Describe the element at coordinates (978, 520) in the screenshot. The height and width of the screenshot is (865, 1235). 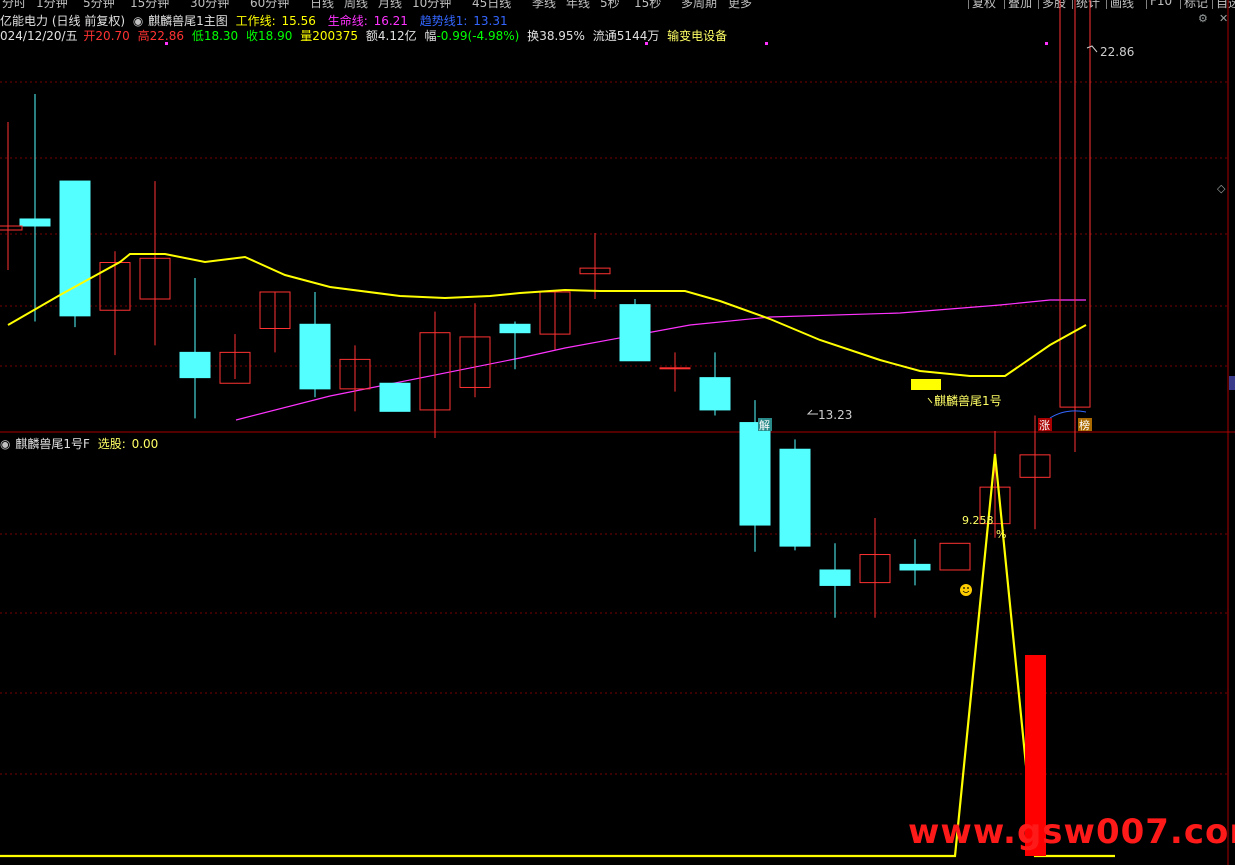
I see `pct-value-label: 9.258` at that location.